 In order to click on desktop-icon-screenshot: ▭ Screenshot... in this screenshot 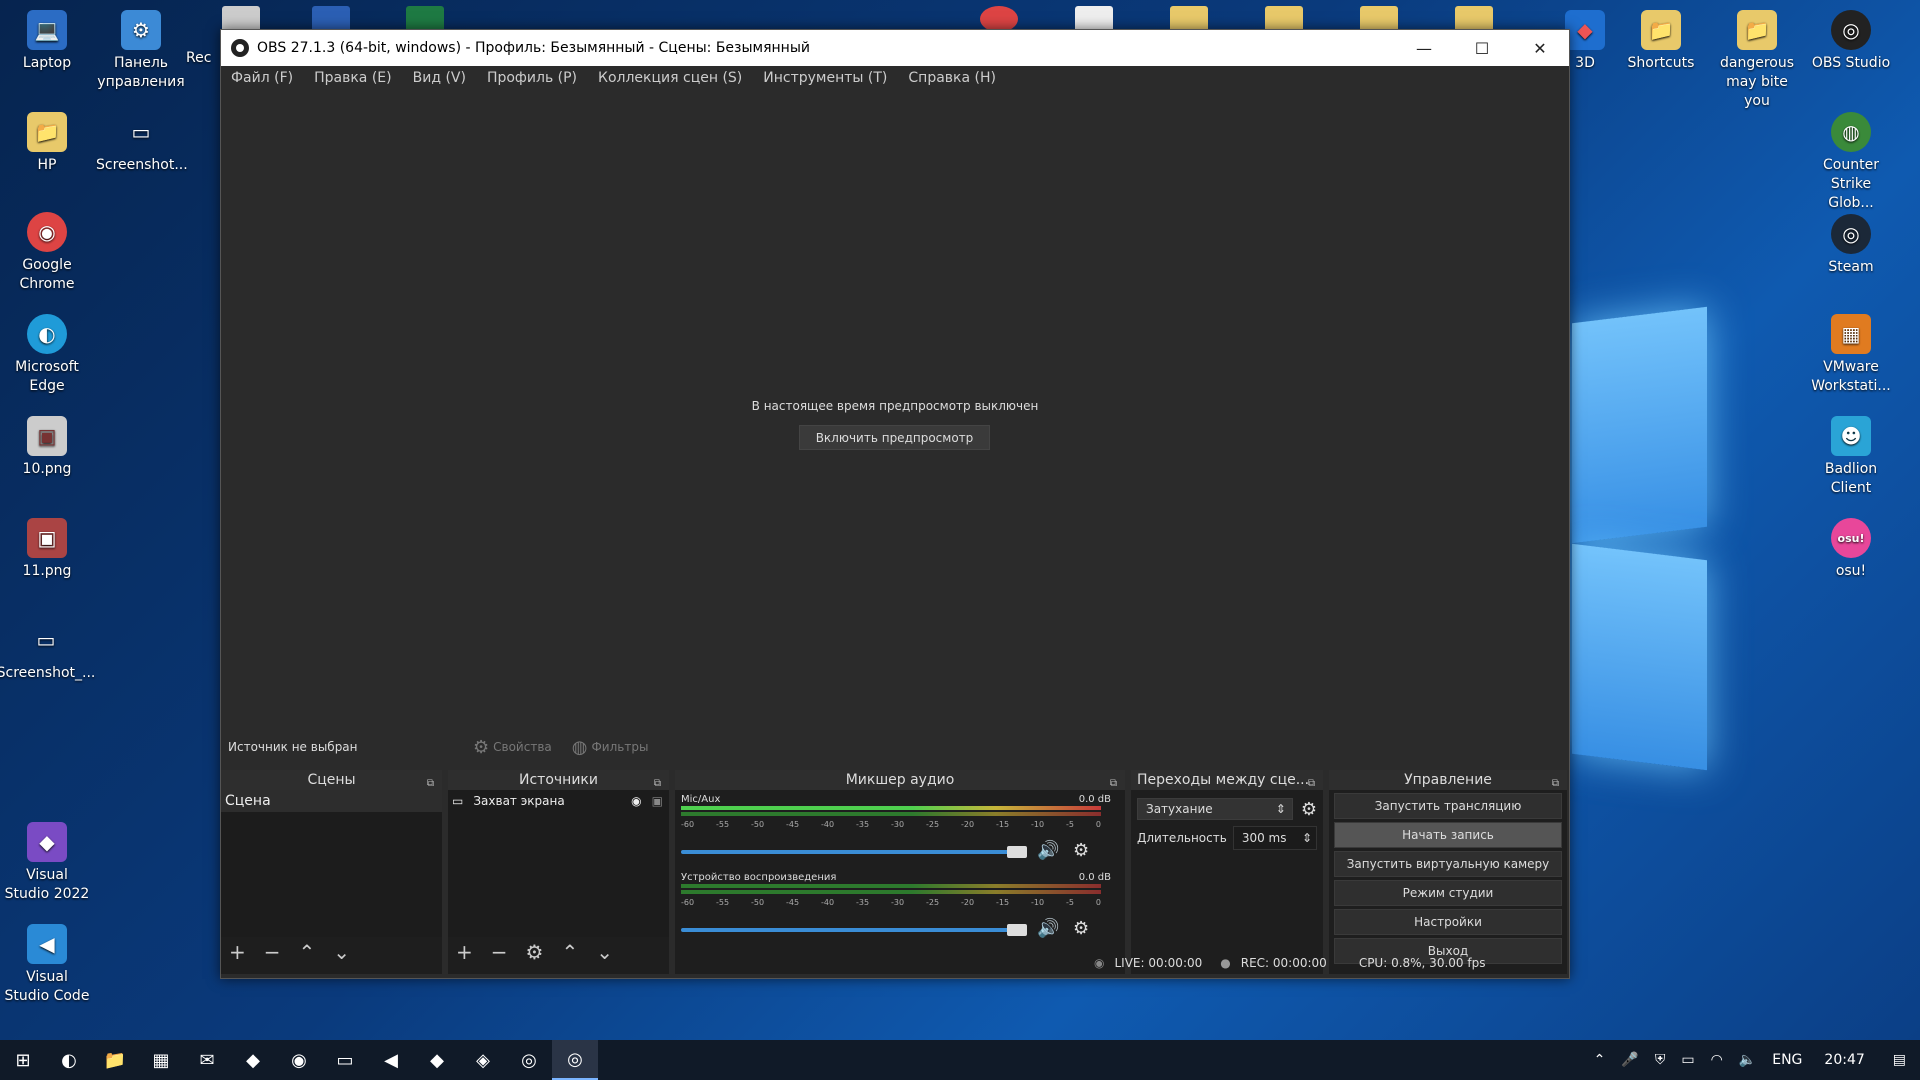, I will do `click(142, 143)`.